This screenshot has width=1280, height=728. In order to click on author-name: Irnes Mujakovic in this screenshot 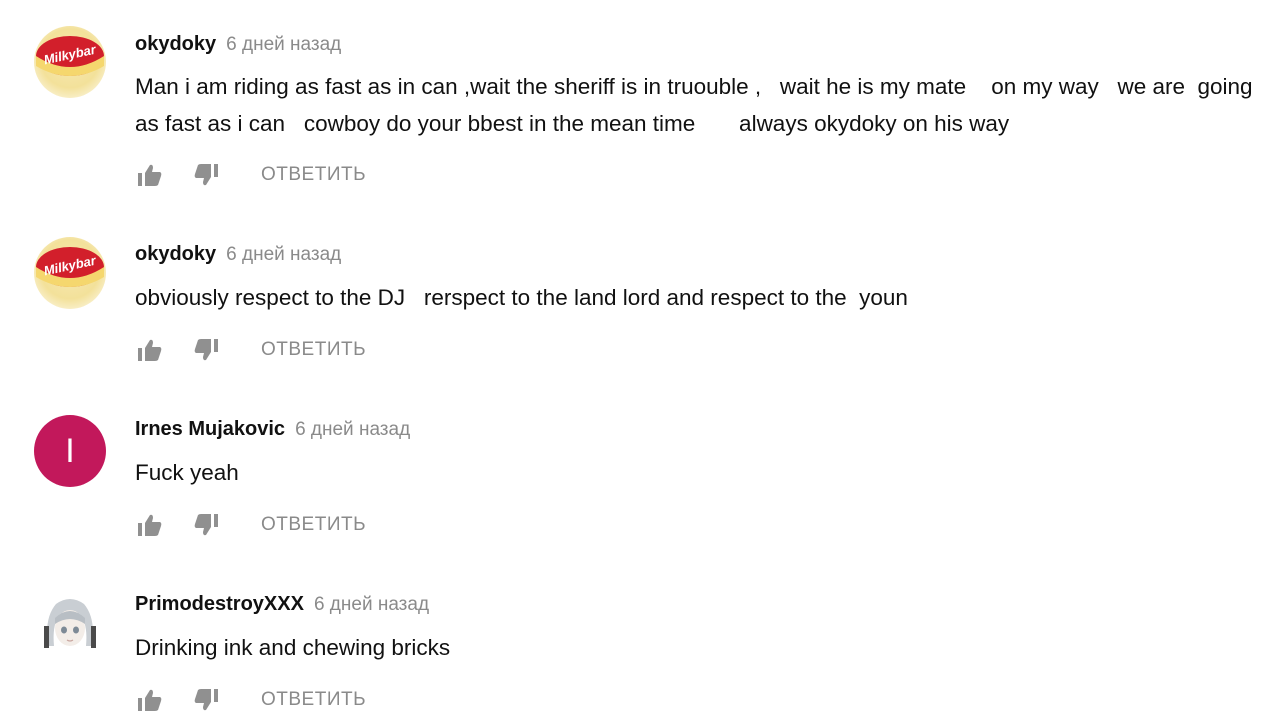, I will do `click(210, 429)`.